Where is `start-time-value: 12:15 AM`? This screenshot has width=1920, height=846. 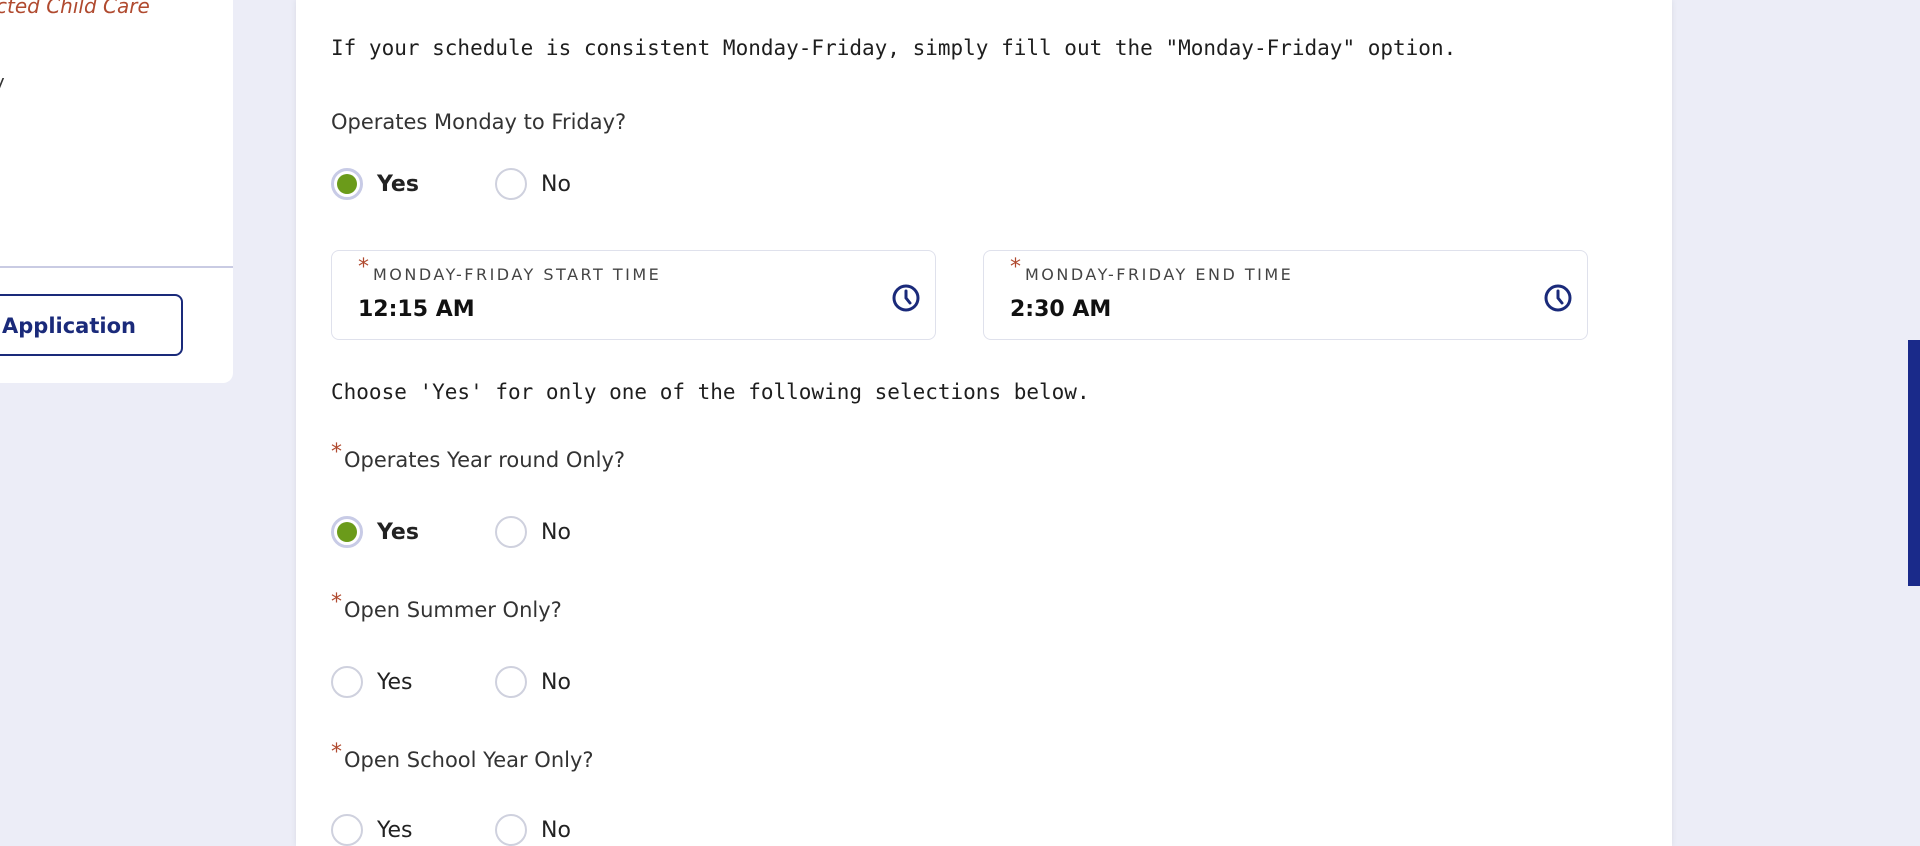
start-time-value: 12:15 AM is located at coordinates (416, 309).